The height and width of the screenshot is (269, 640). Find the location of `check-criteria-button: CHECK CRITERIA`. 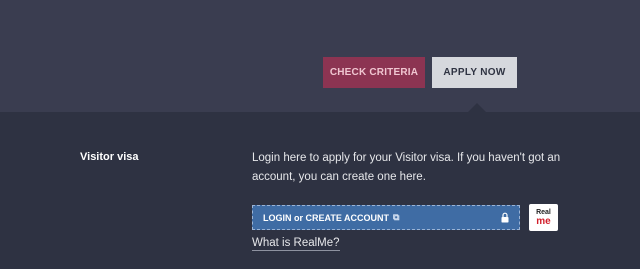

check-criteria-button: CHECK CRITERIA is located at coordinates (374, 72).